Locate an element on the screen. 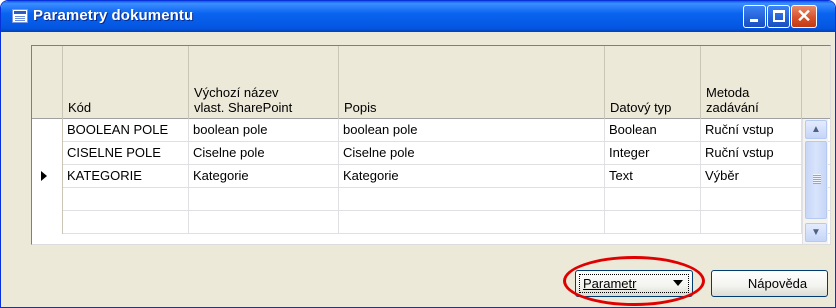  parametr-menu-button: Parametr is located at coordinates (634, 283).